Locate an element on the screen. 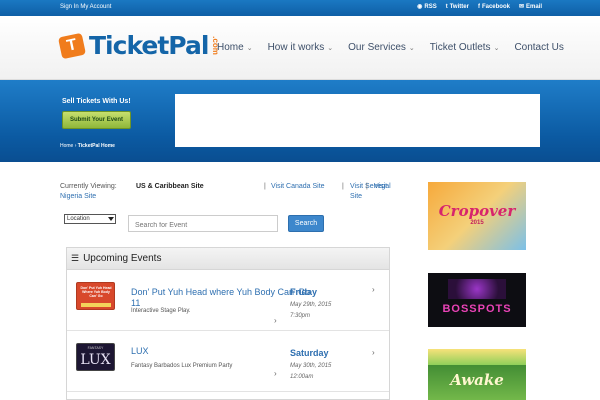 The width and height of the screenshot is (600, 400). email-label: Email is located at coordinates (533, 6).